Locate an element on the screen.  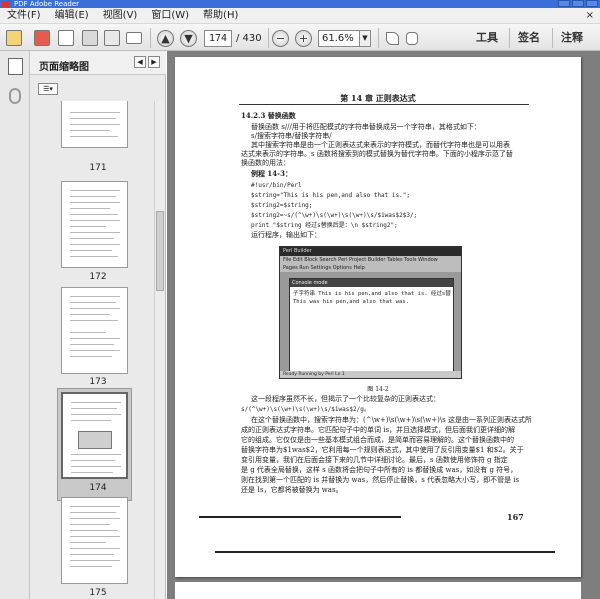
collapse-panel-icon: ◀ is located at coordinates (140, 62).